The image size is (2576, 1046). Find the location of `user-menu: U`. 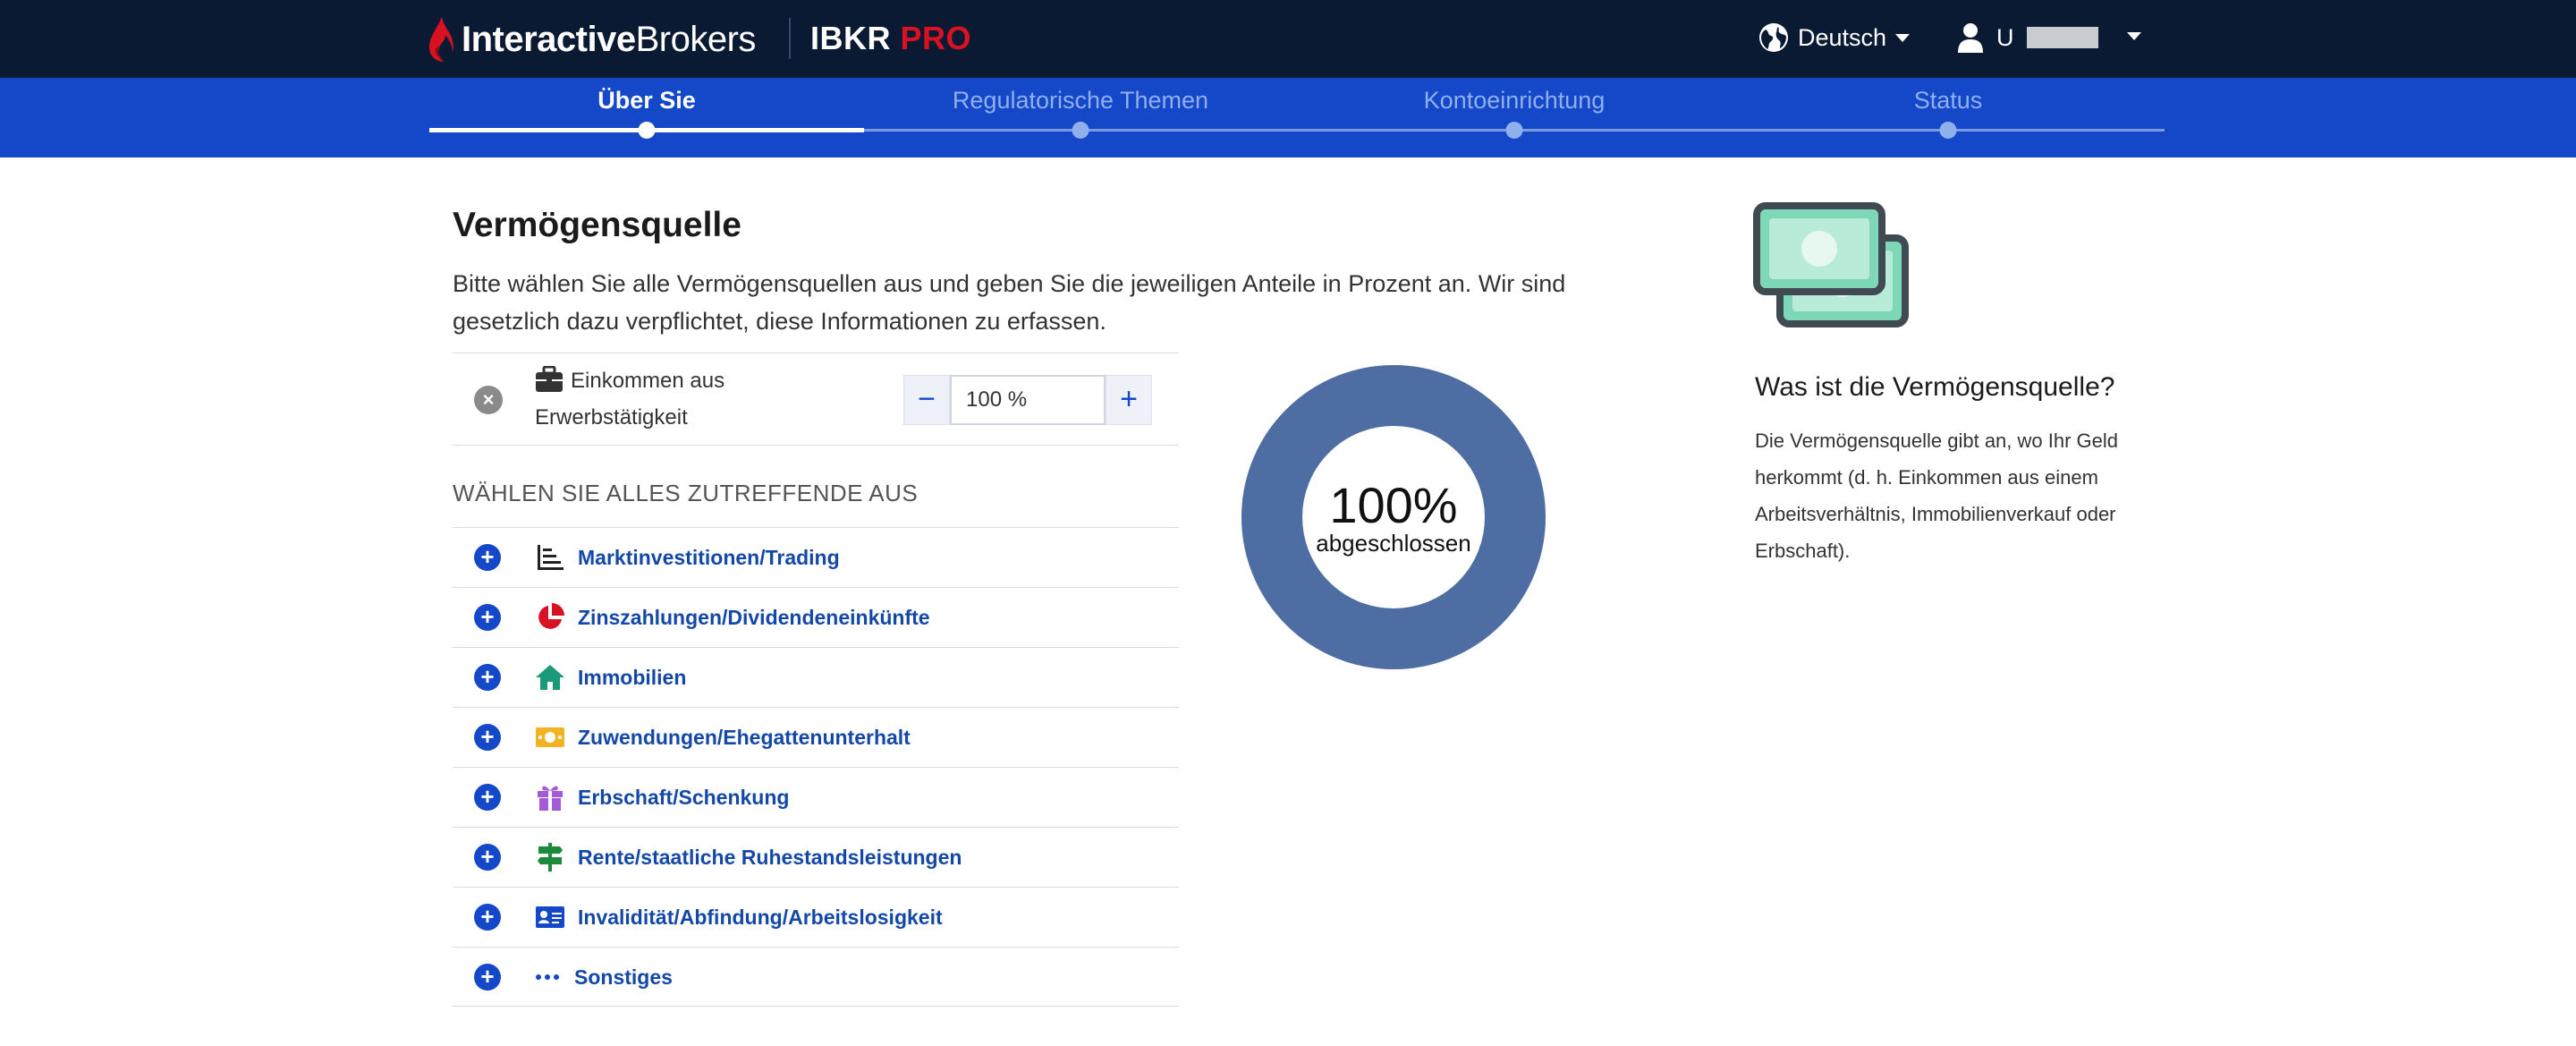

user-menu: U is located at coordinates (2027, 37).